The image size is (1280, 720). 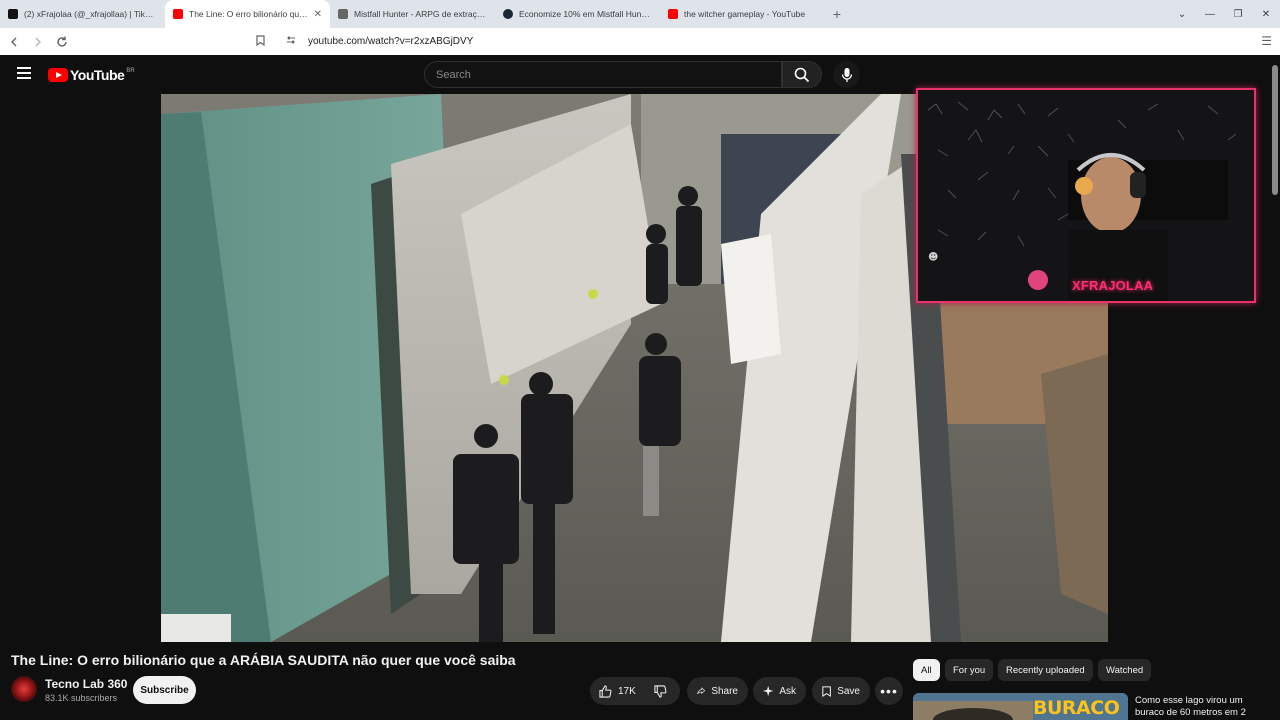 I want to click on new-tab-button: +, so click(x=837, y=14).